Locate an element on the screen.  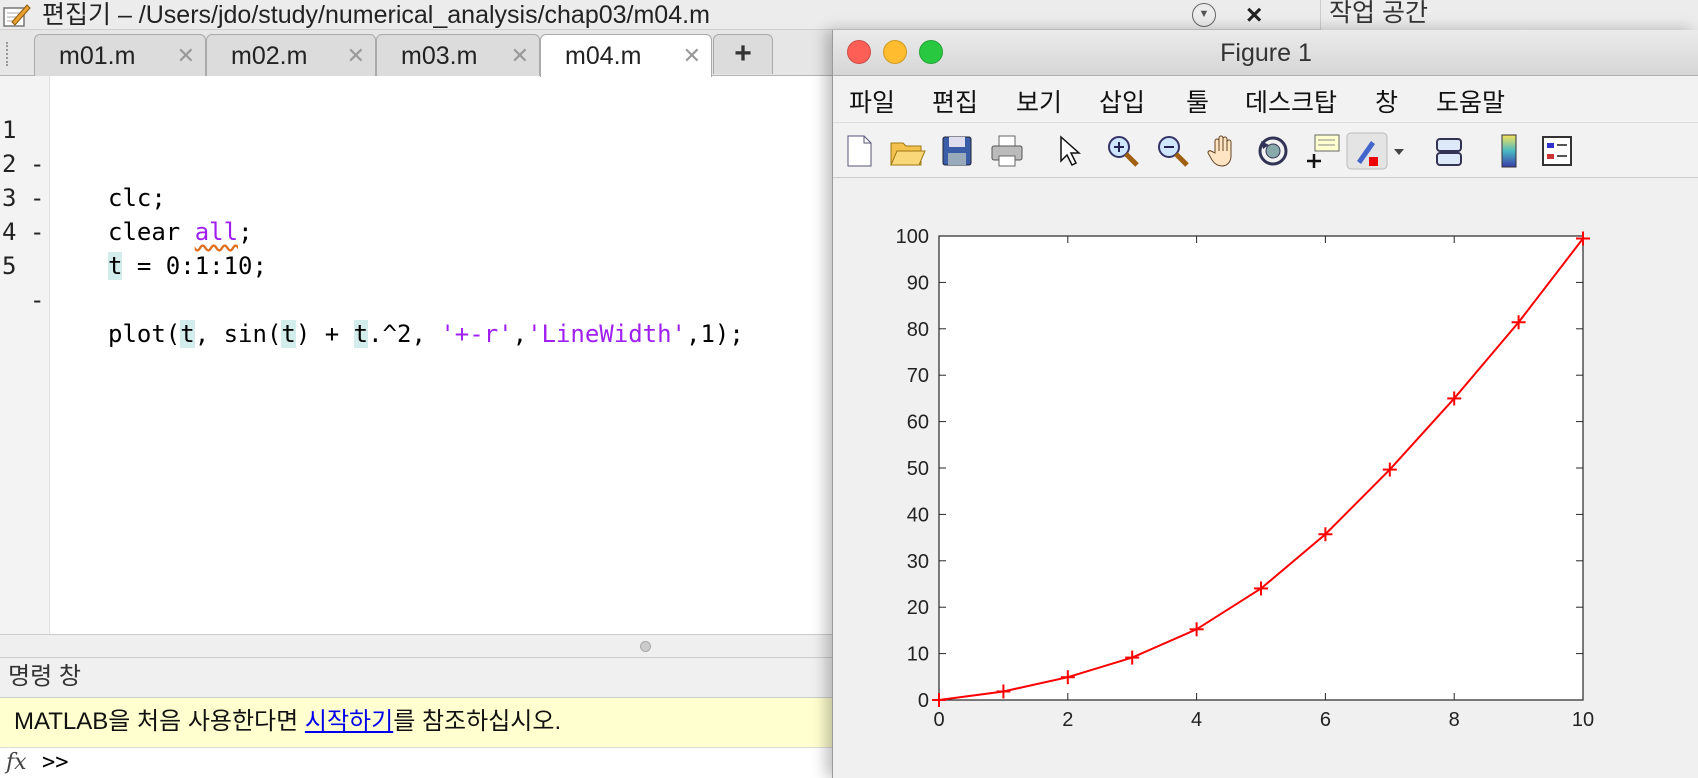
zoom-in-icon is located at coordinates (1123, 151).